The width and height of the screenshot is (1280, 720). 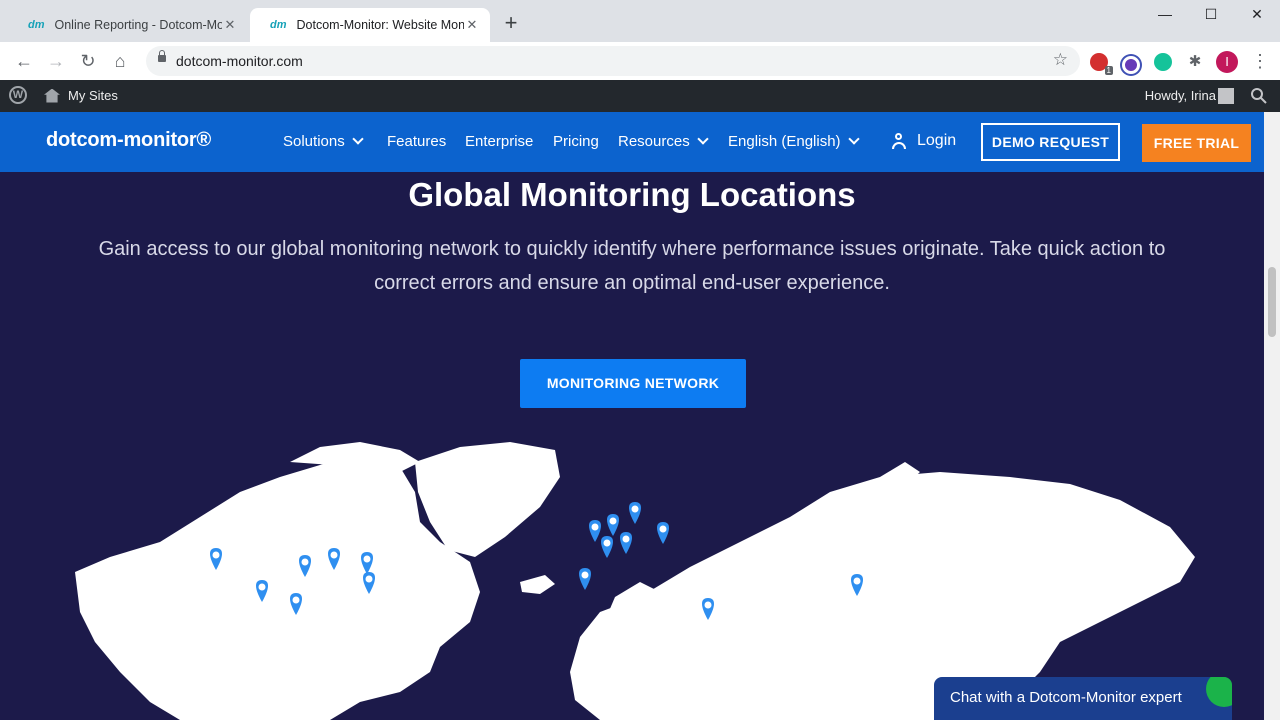 What do you see at coordinates (1211, 17) in the screenshot?
I see `maximize-icon: ☐` at bounding box center [1211, 17].